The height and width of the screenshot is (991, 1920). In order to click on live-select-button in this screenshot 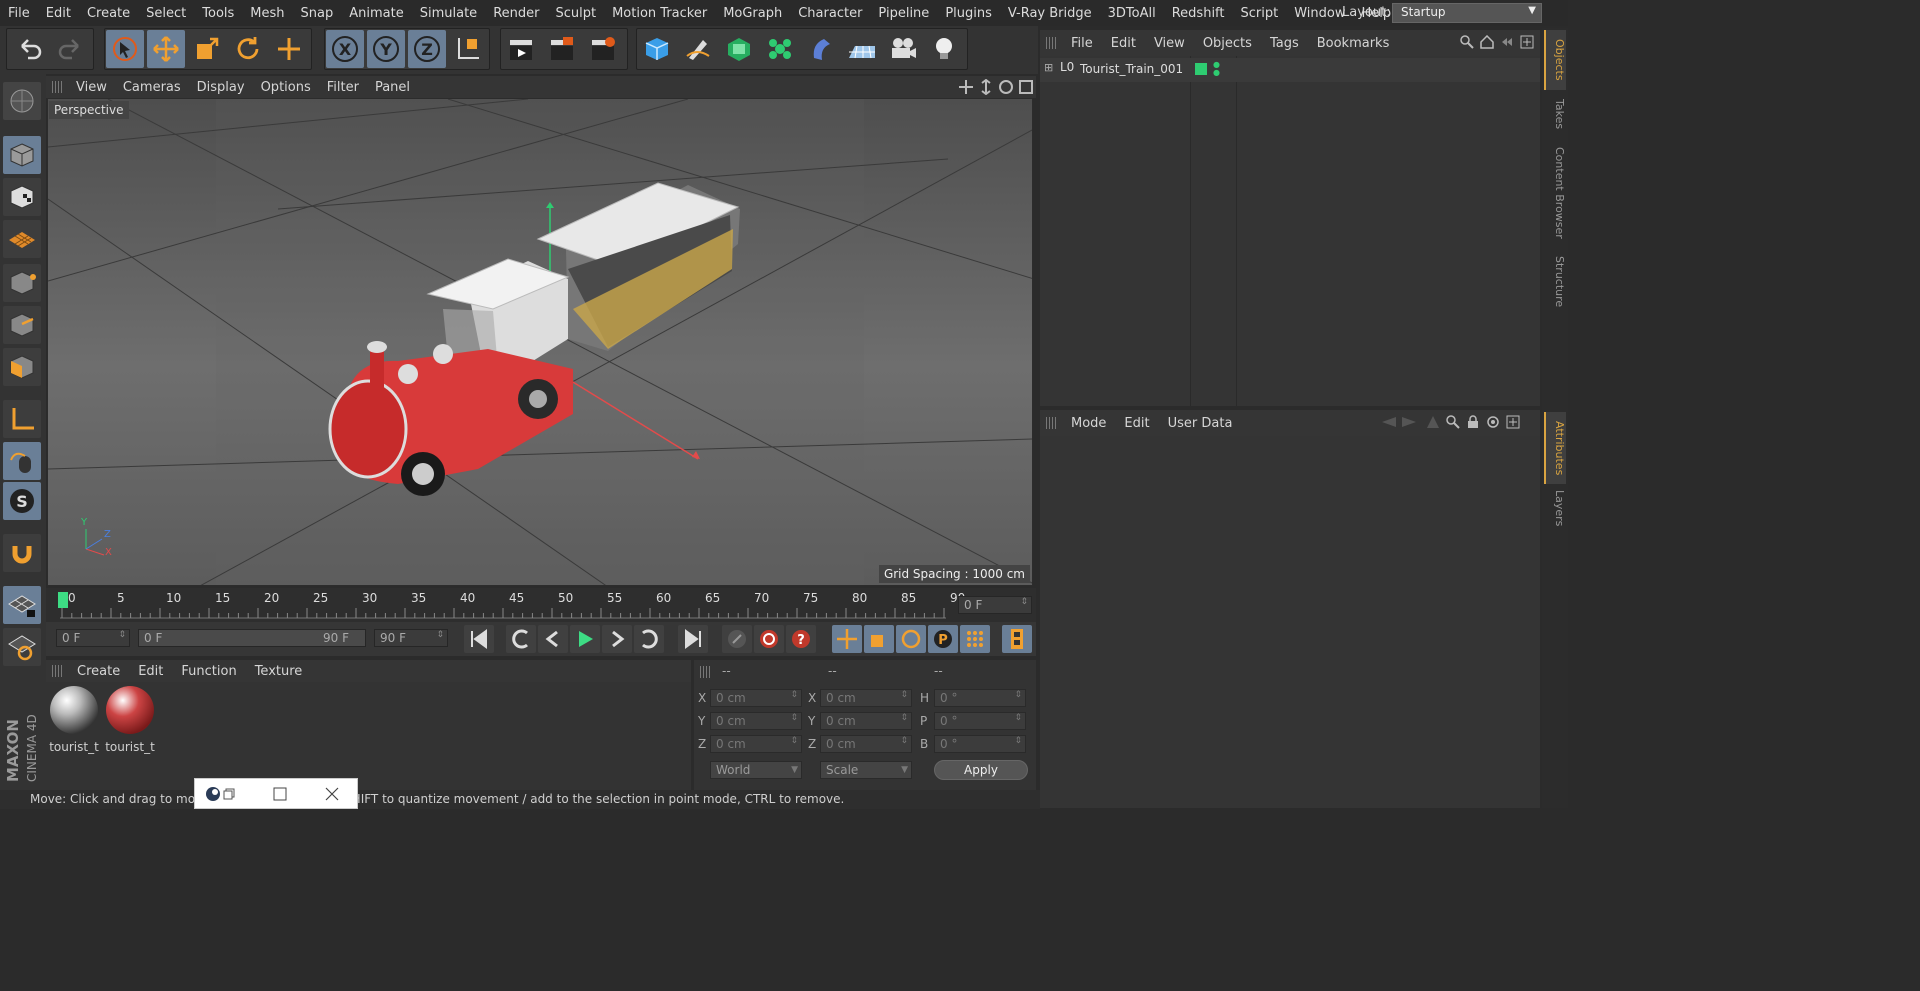, I will do `click(125, 49)`.